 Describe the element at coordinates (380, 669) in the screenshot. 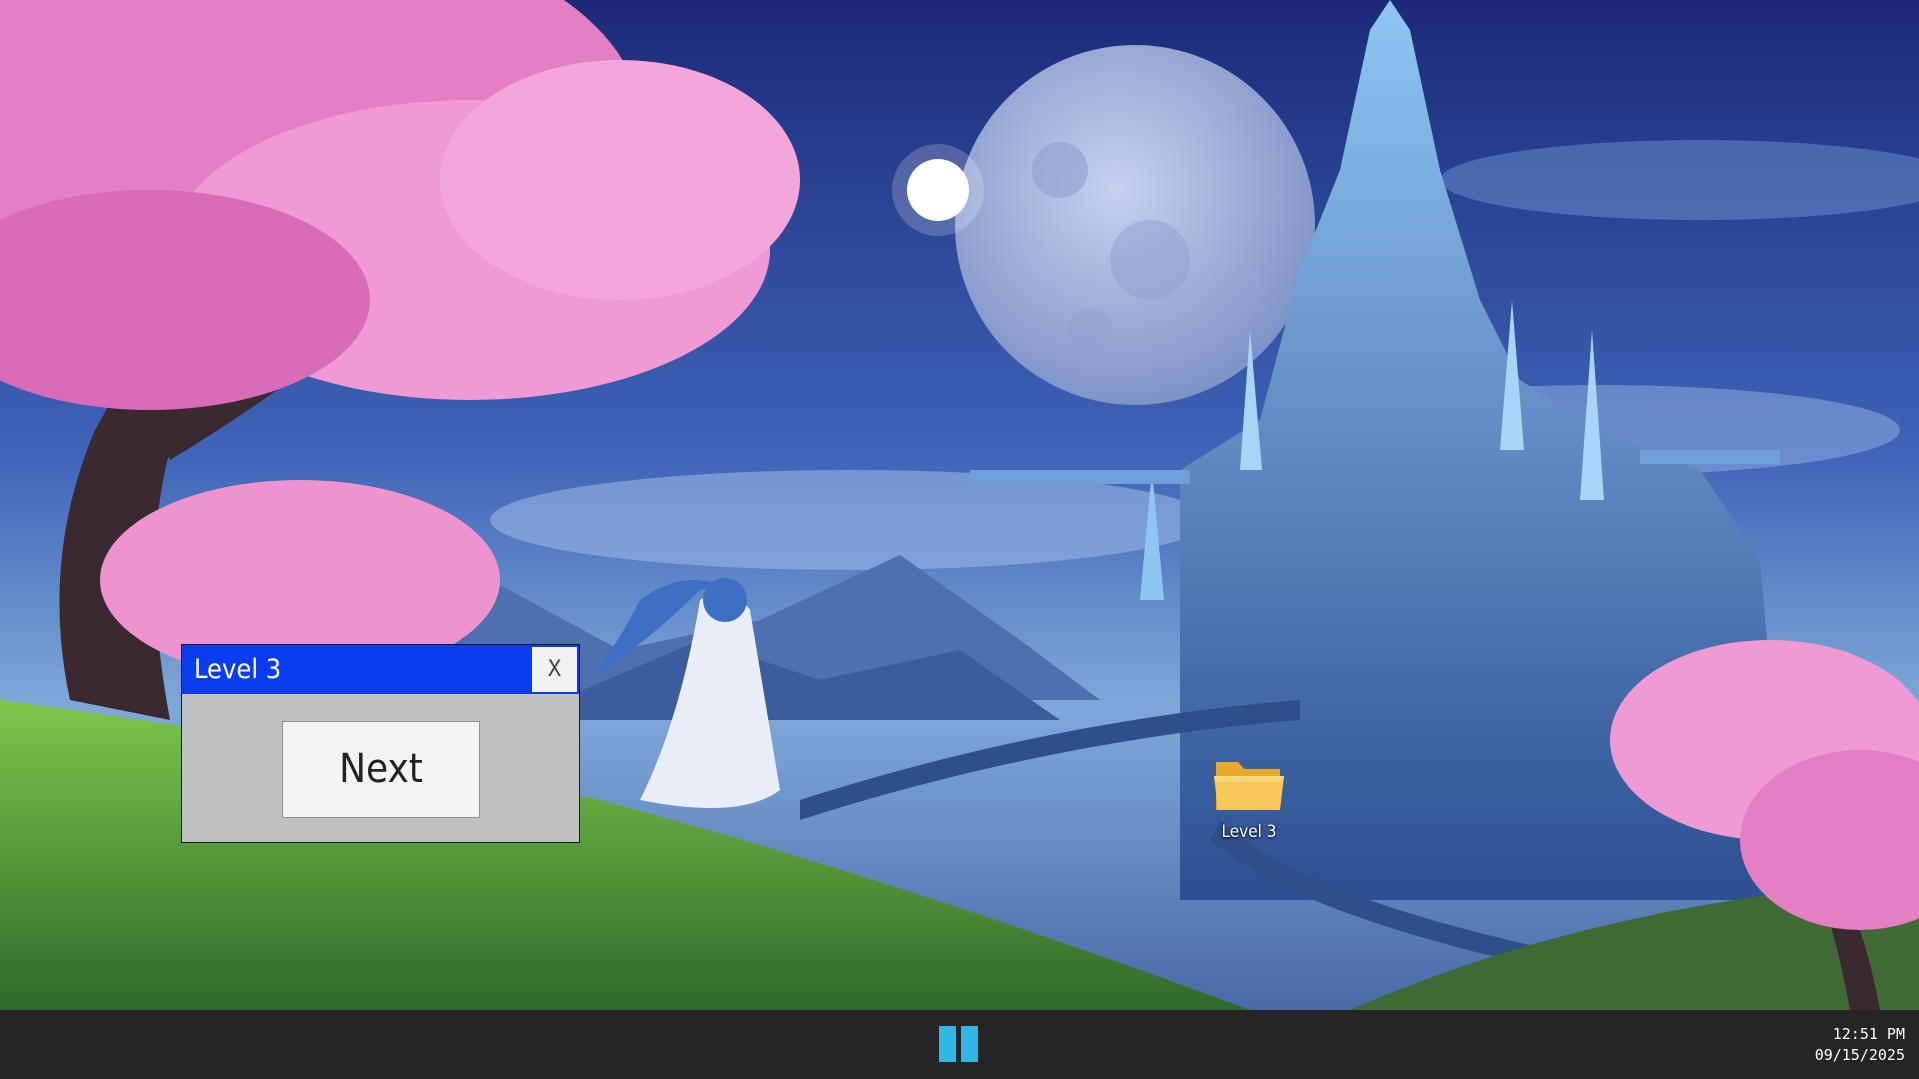

I see `dialog-titlebar: Level 3 X` at that location.